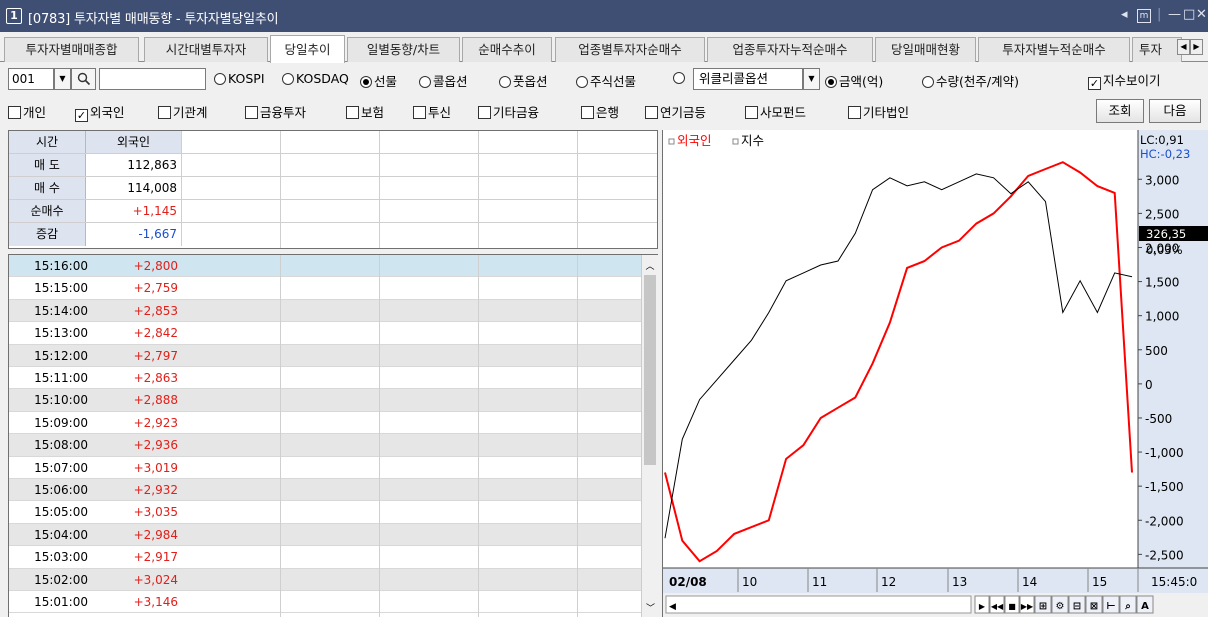  Describe the element at coordinates (71, 49) in the screenshot. I see `tab-0: 투자자별매매종합` at that location.